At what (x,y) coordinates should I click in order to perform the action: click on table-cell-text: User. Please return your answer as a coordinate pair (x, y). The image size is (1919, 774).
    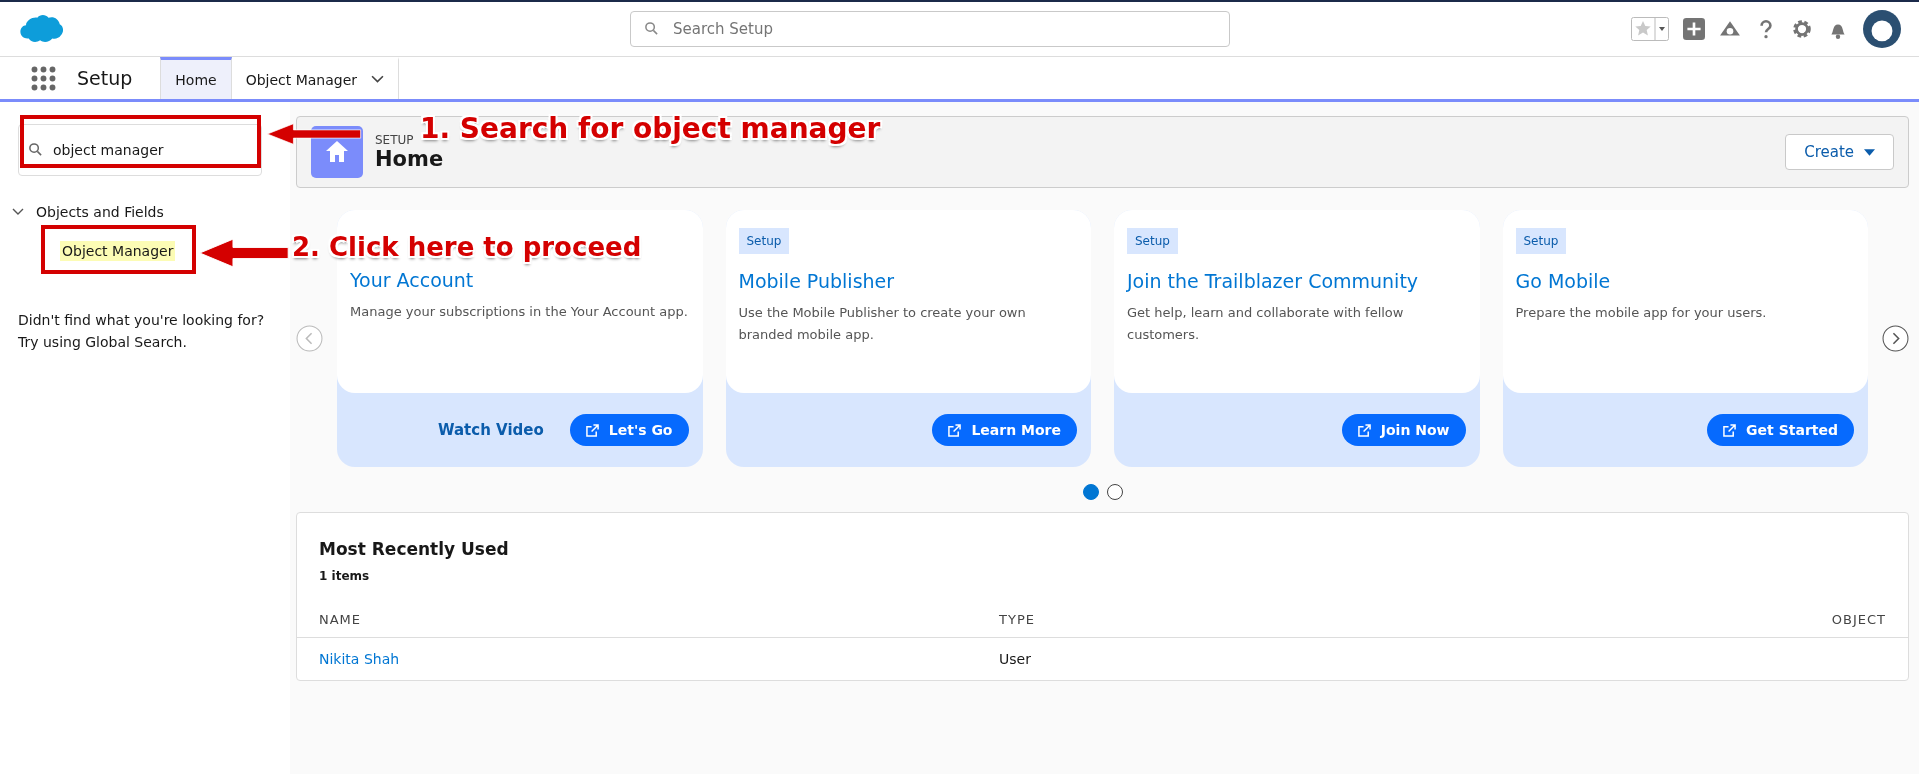
    Looking at the image, I should click on (1015, 659).